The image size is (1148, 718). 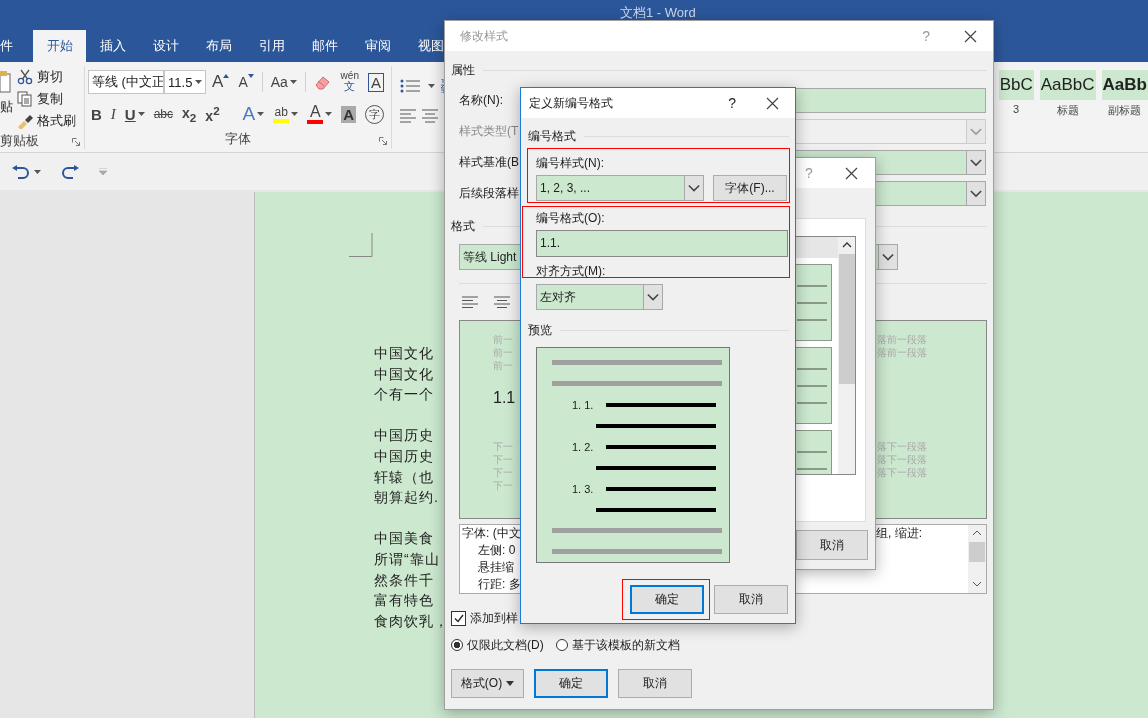 I want to click on preview-number: 1. 3., so click(x=583, y=488).